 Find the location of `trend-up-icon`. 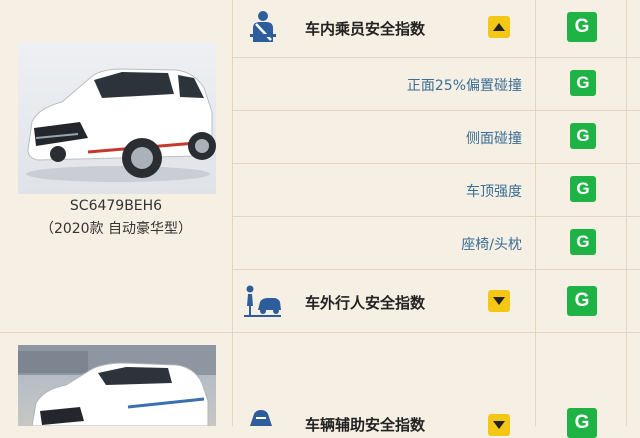

trend-up-icon is located at coordinates (499, 27).